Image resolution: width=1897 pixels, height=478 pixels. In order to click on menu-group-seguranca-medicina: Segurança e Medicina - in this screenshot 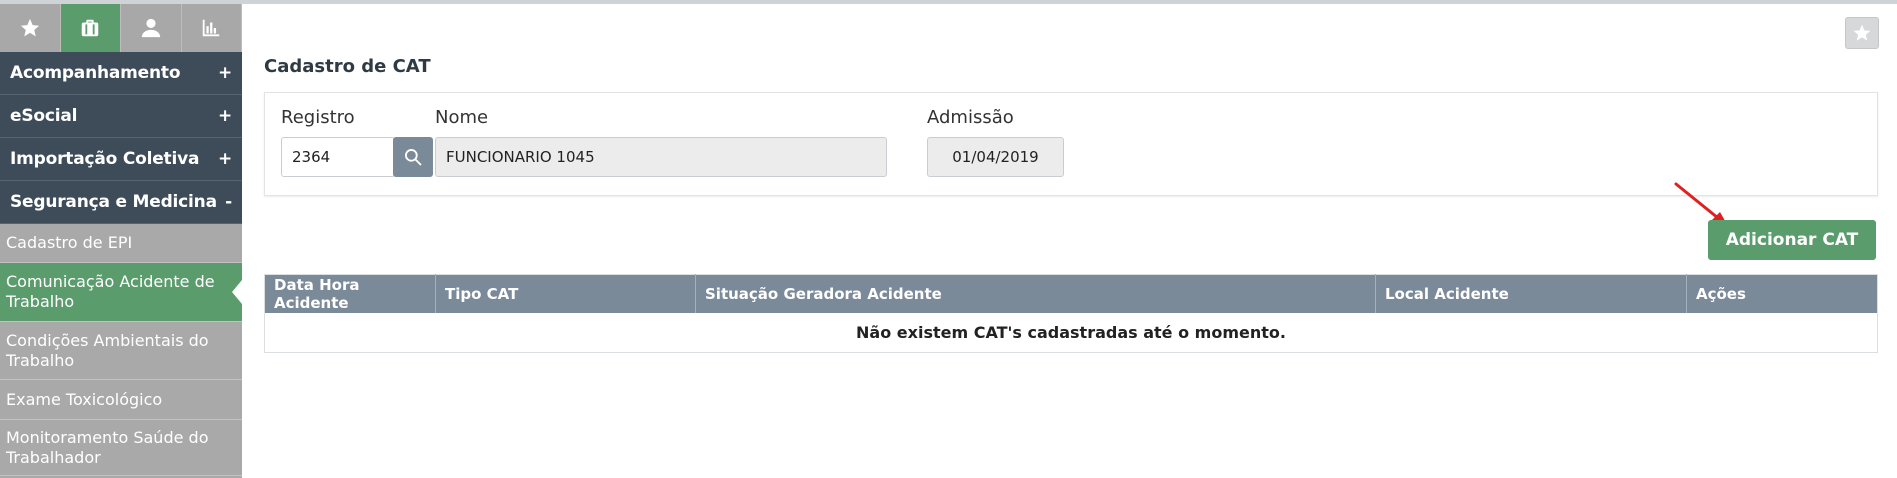, I will do `click(121, 202)`.